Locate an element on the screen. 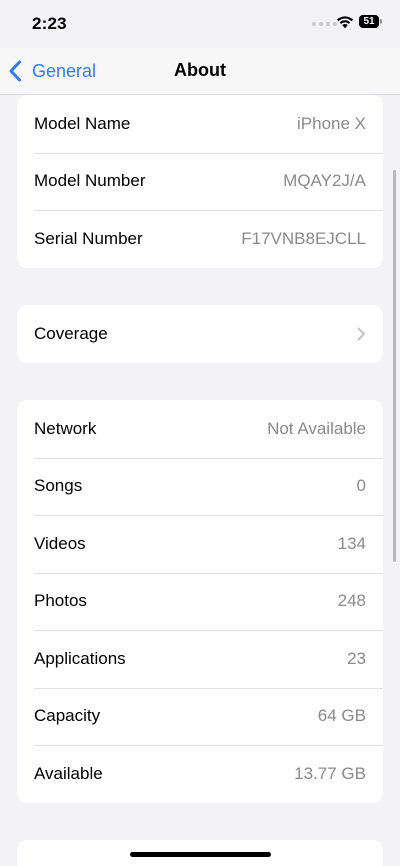 The height and width of the screenshot is (866, 400). row-value: MQAY2J/A is located at coordinates (324, 181).